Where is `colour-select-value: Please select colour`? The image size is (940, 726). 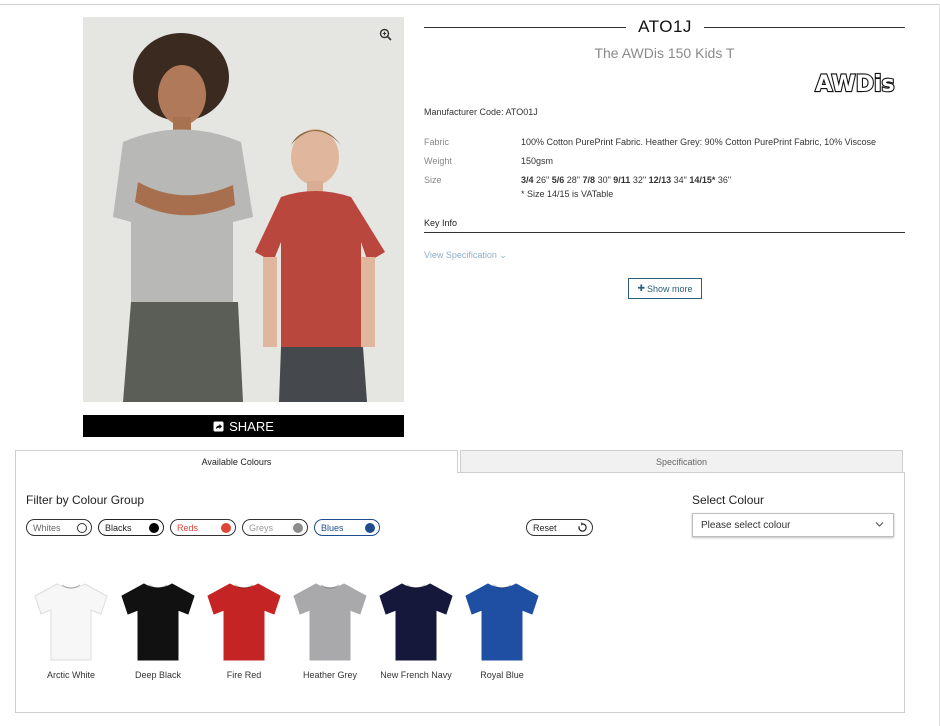
colour-select-value: Please select colour is located at coordinates (746, 525).